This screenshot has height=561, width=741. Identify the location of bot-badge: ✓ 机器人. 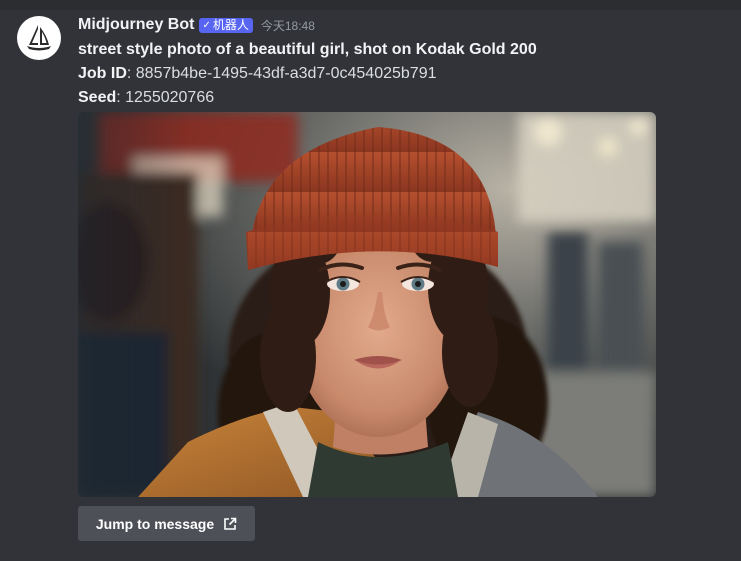
(226, 25).